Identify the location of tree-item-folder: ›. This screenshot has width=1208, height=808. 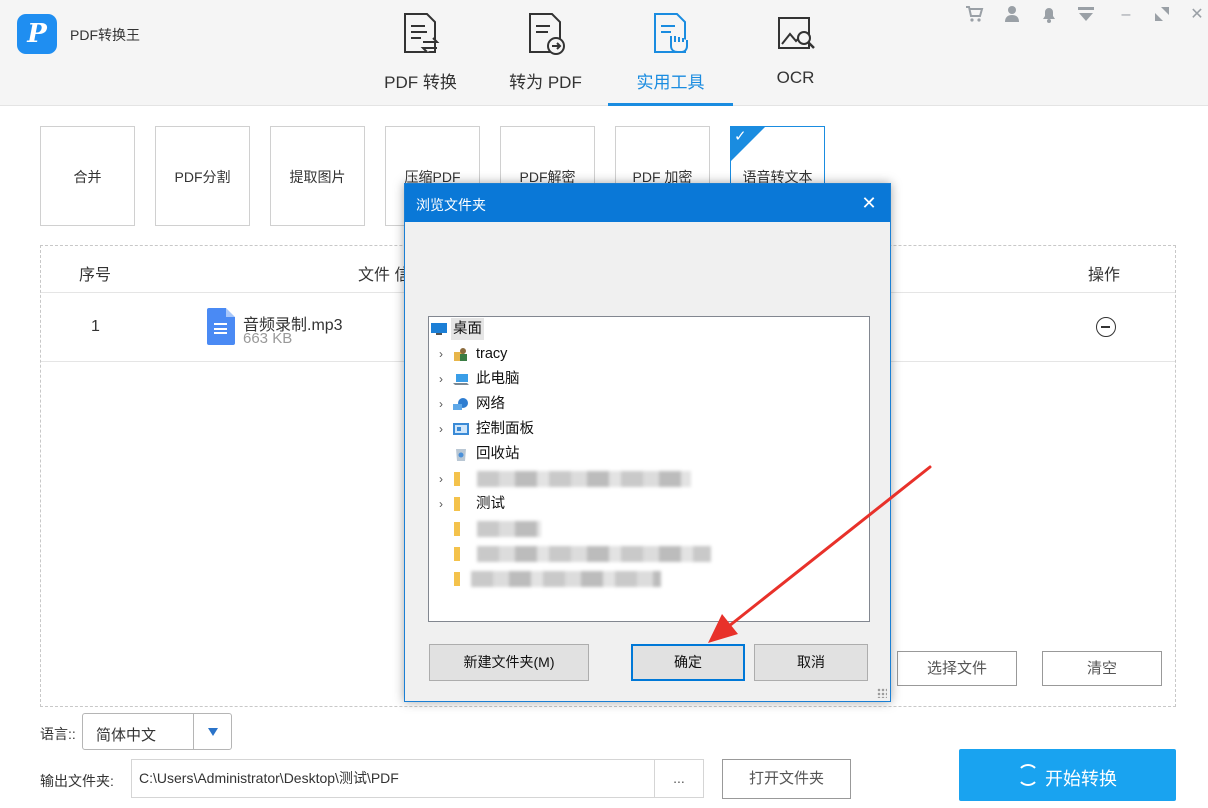
(585, 479).